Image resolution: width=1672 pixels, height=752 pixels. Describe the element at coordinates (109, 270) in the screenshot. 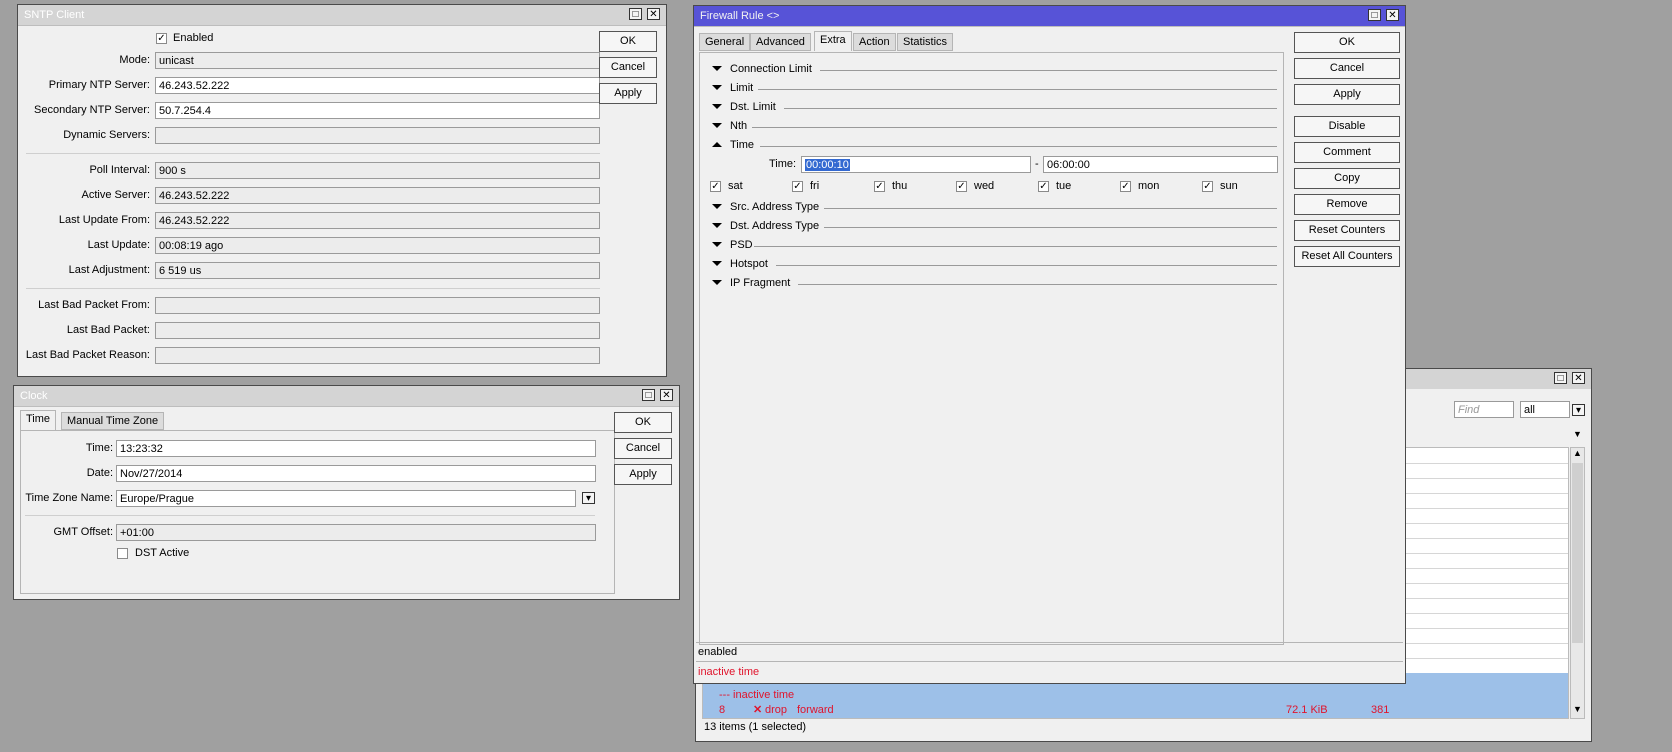

I see `field-label: Last Adjustment:` at that location.